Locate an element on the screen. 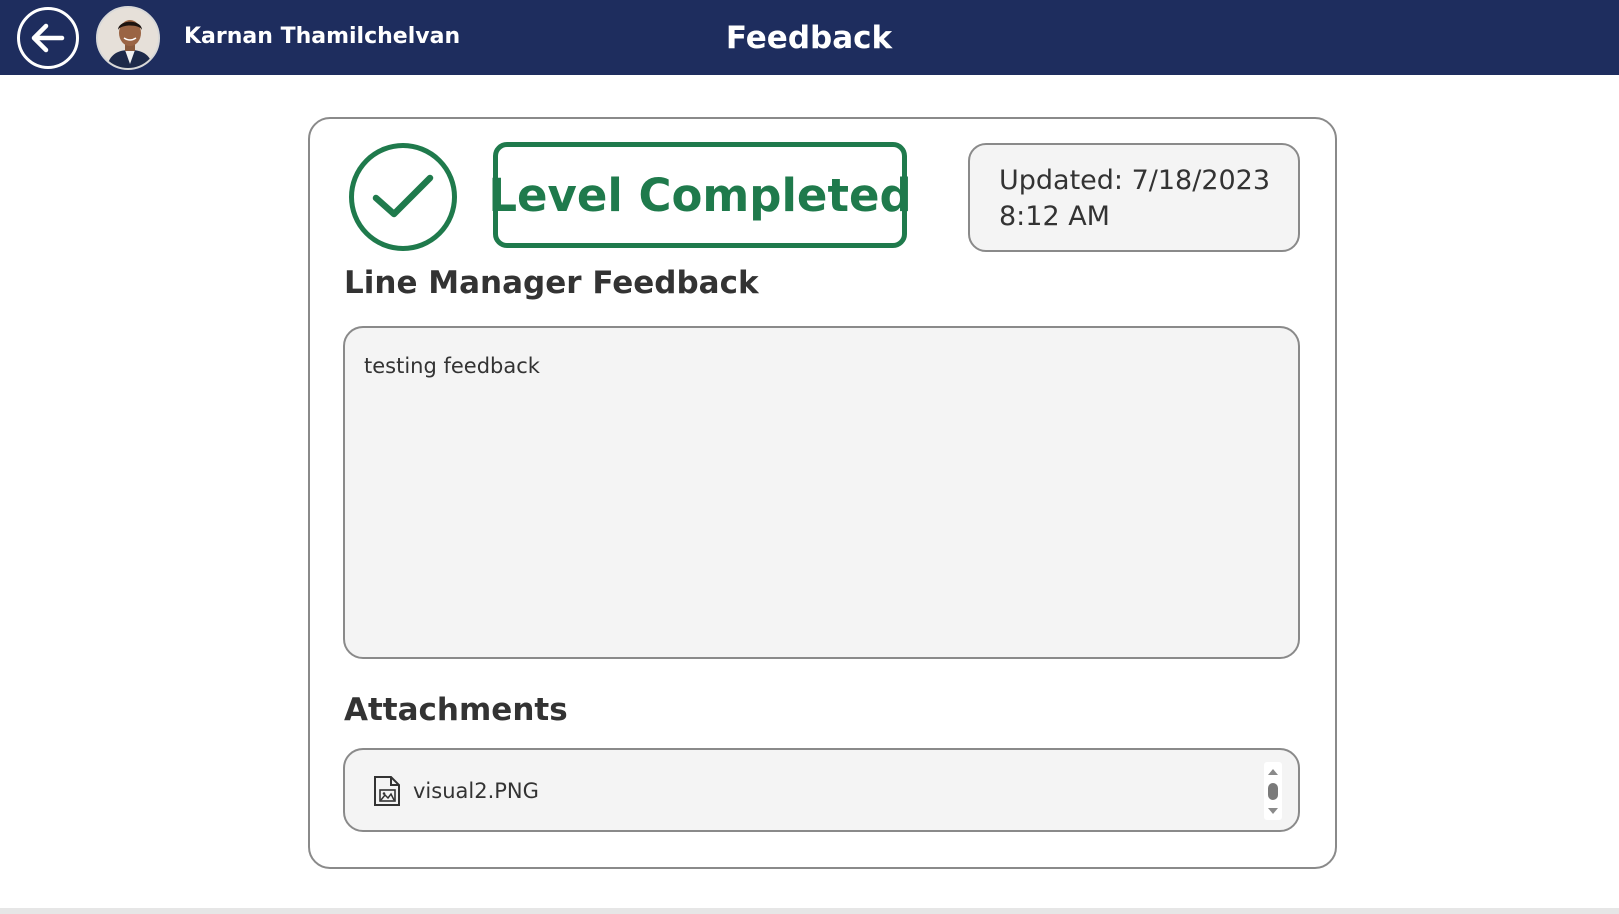 Image resolution: width=1619 pixels, height=914 pixels. attachments-list: visual2.PNG is located at coordinates (821, 790).